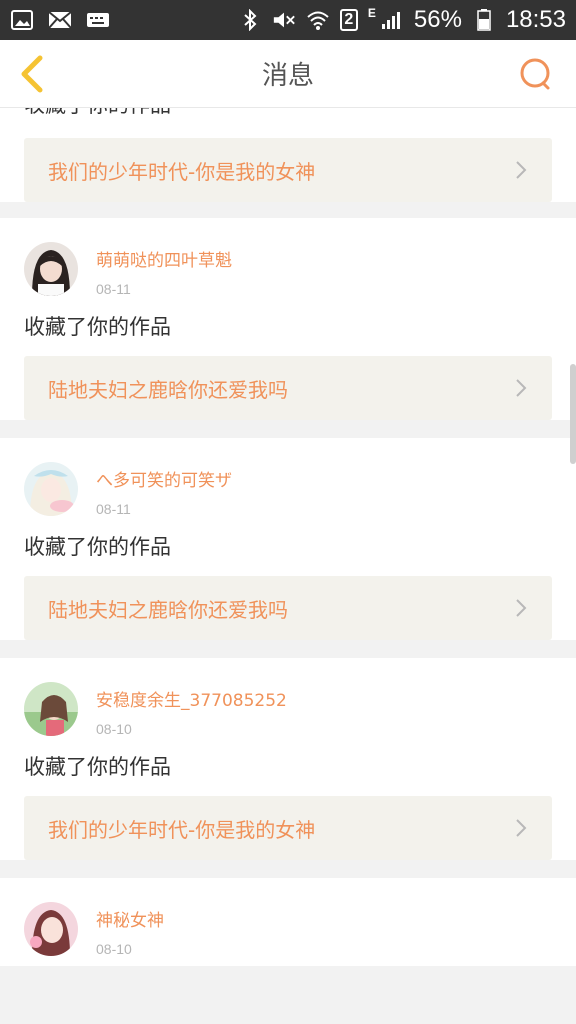  I want to click on bluetooth-icon, so click(250, 20).